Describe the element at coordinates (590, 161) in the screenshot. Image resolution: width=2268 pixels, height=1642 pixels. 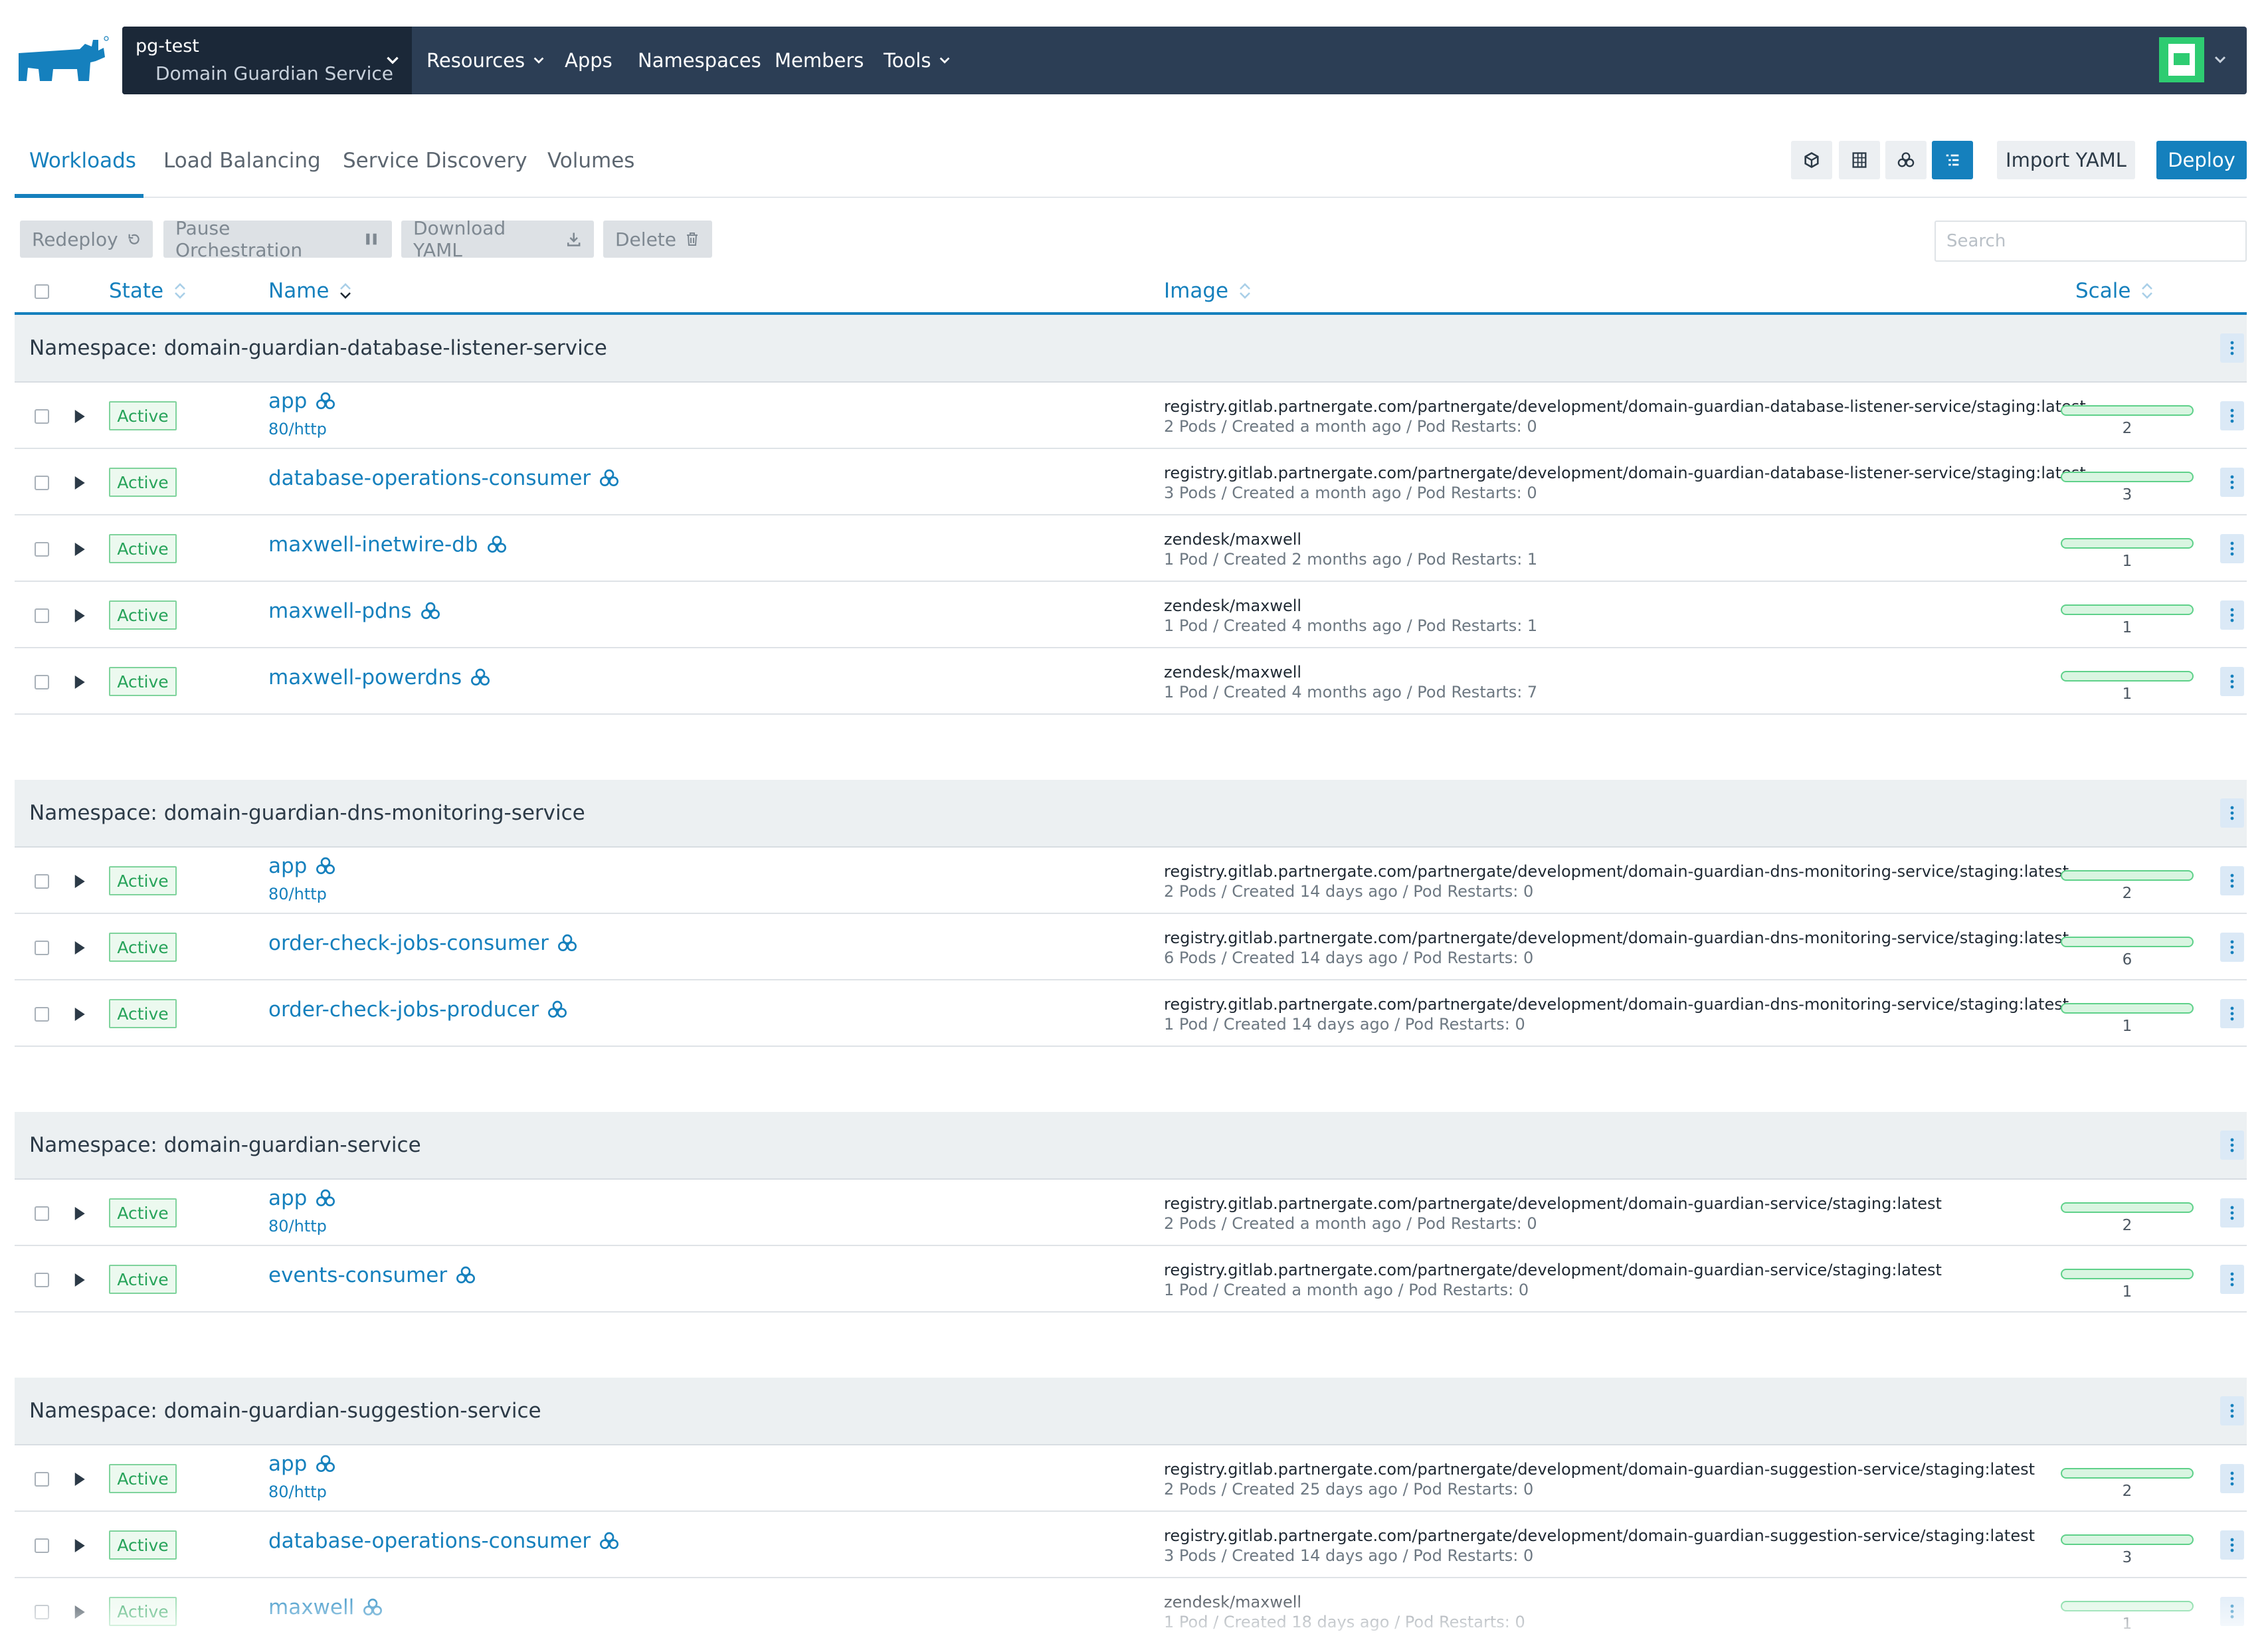
I see `tab-volumes: Volumes` at that location.